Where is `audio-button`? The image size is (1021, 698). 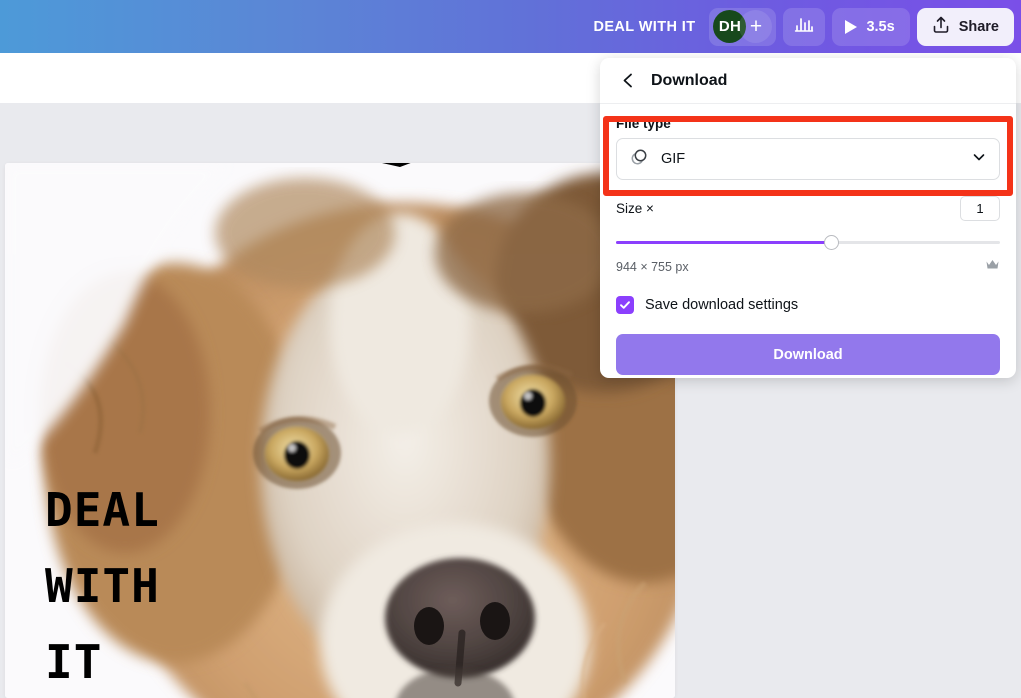 audio-button is located at coordinates (804, 26).